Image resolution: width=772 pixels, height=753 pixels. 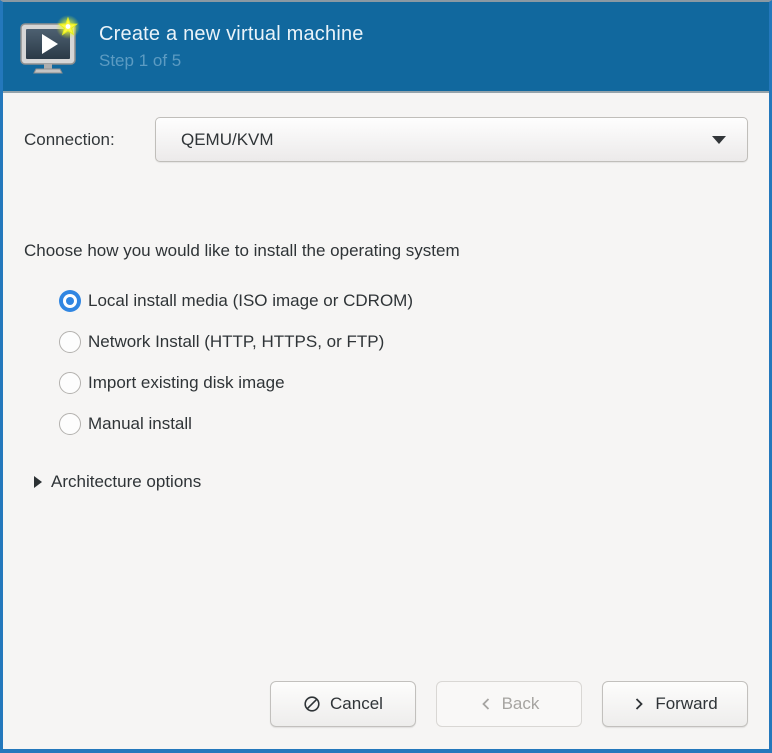 What do you see at coordinates (386, 423) in the screenshot?
I see `radio-option-manual-install: Manual install` at bounding box center [386, 423].